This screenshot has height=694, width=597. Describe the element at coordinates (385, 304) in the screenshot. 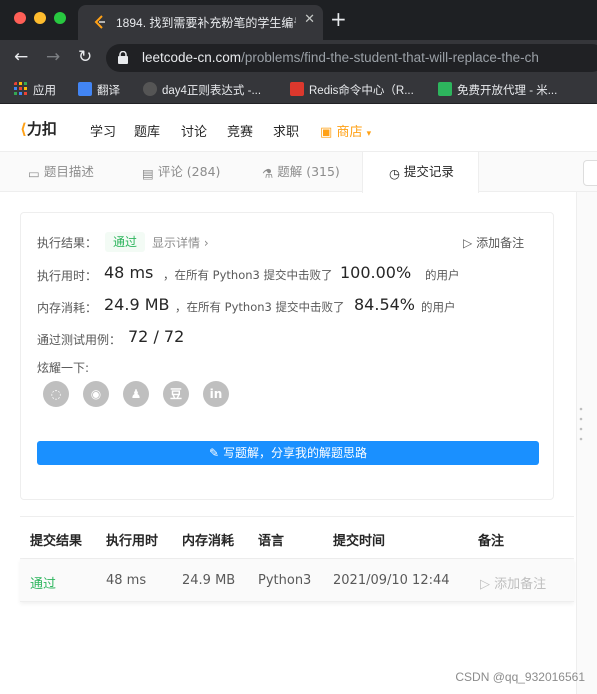

I see `memory-percent: 84.54%` at that location.